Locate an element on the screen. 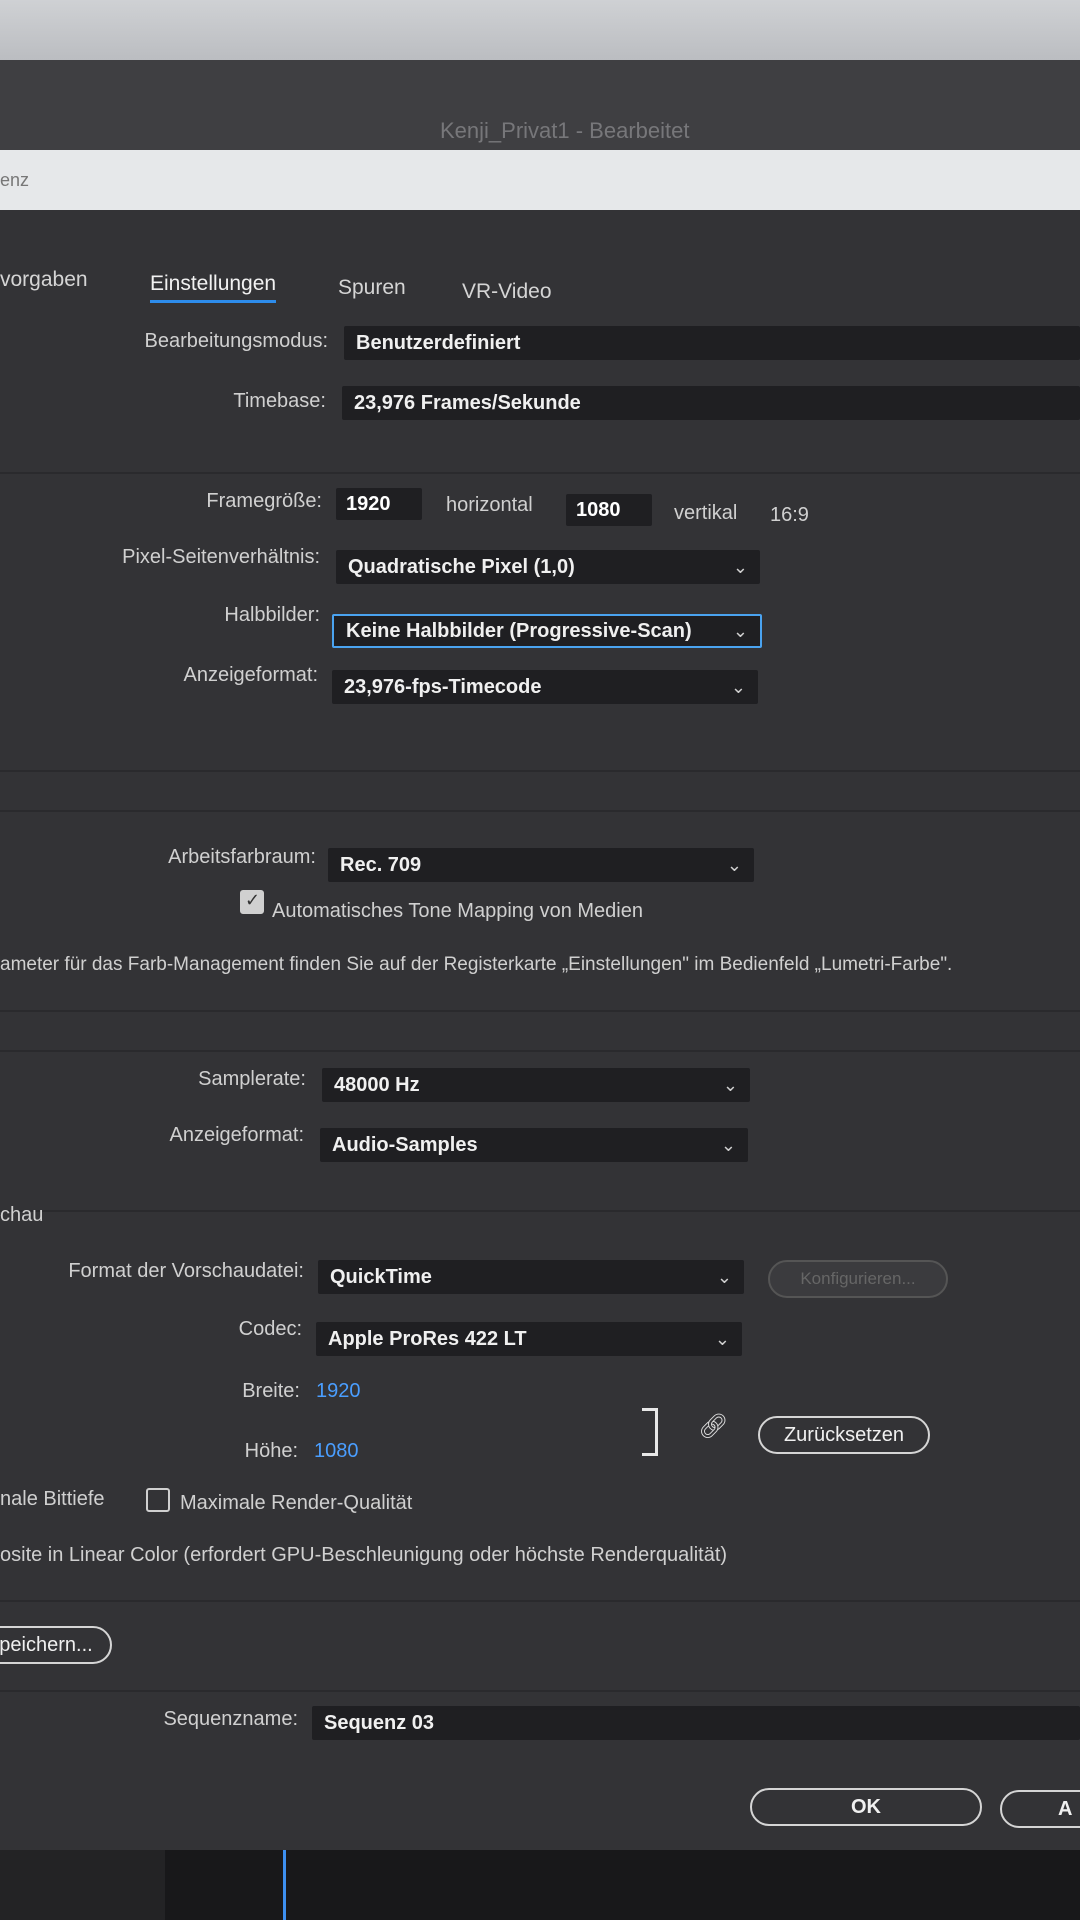  preview-height-label: Höhe: is located at coordinates (271, 1451).